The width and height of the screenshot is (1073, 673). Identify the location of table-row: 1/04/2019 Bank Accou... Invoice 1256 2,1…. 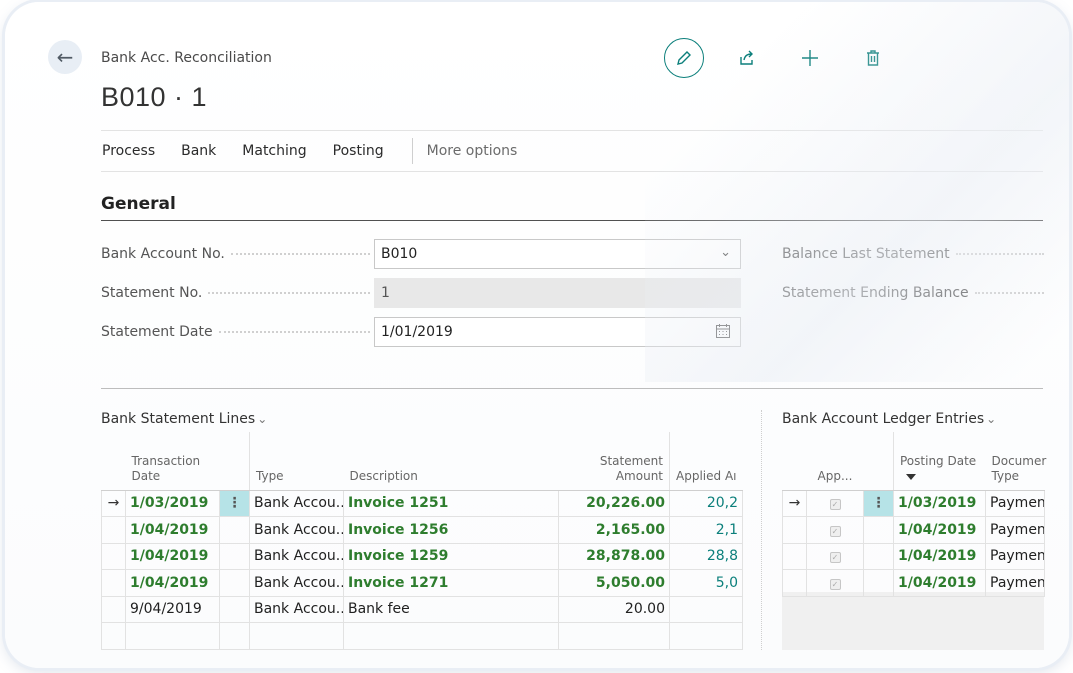
(422, 530).